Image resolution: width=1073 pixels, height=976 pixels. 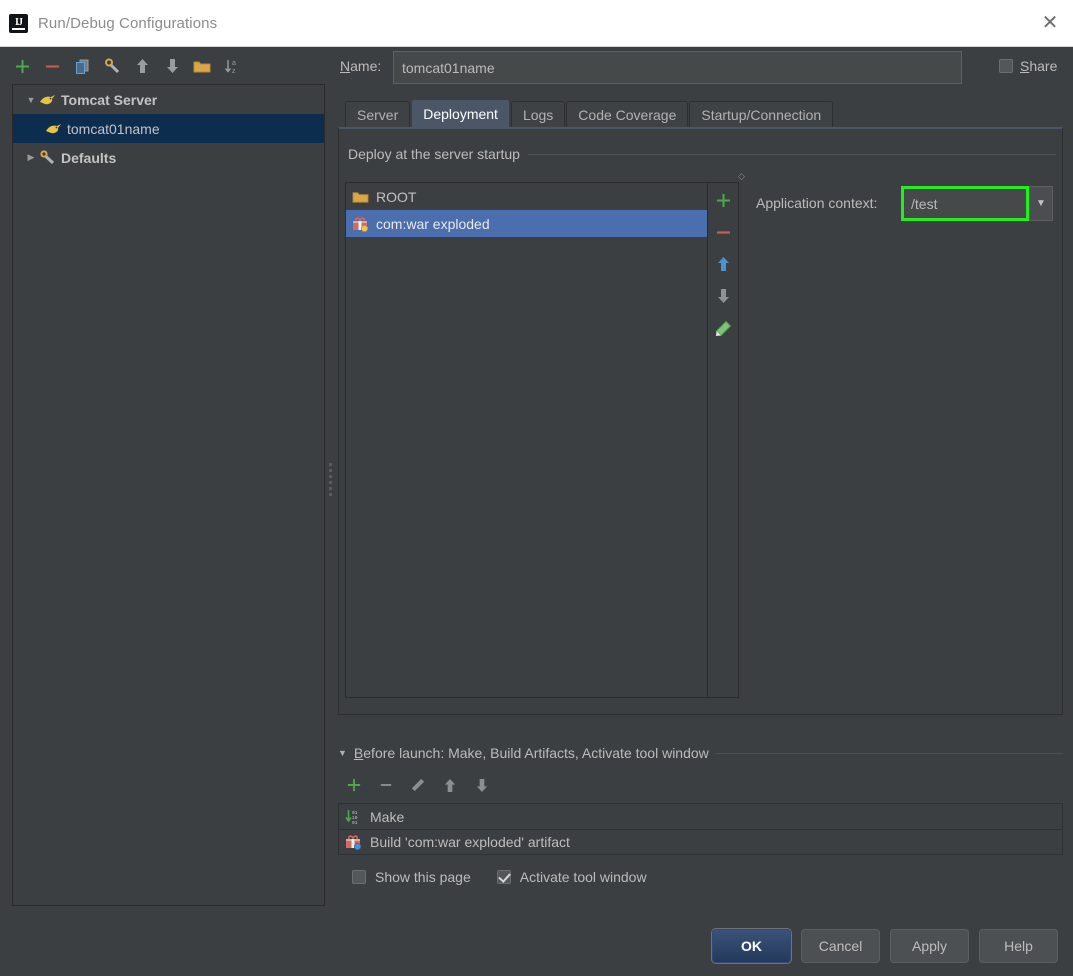 What do you see at coordinates (741, 176) in the screenshot?
I see `resize-grip-icon: ◇` at bounding box center [741, 176].